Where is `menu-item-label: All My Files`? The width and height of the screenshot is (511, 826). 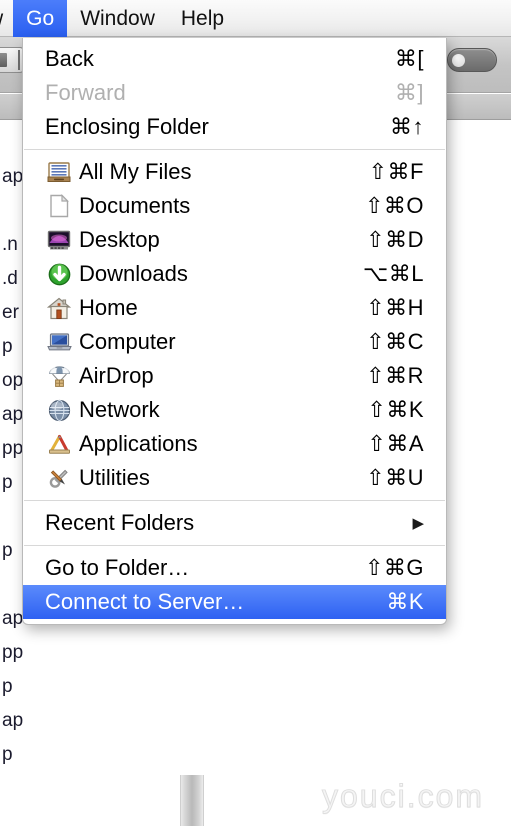 menu-item-label: All My Files is located at coordinates (135, 171).